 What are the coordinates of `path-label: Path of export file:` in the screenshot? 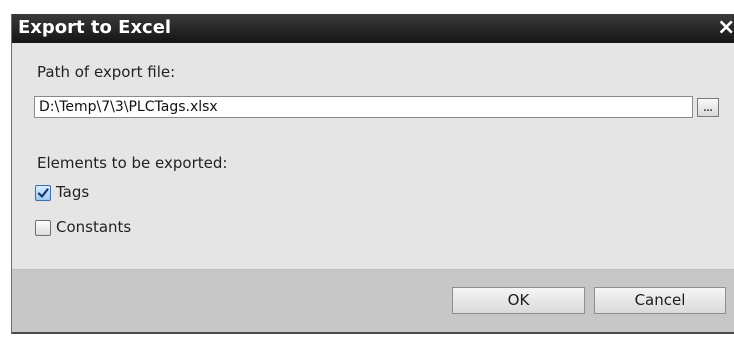 It's located at (106, 72).